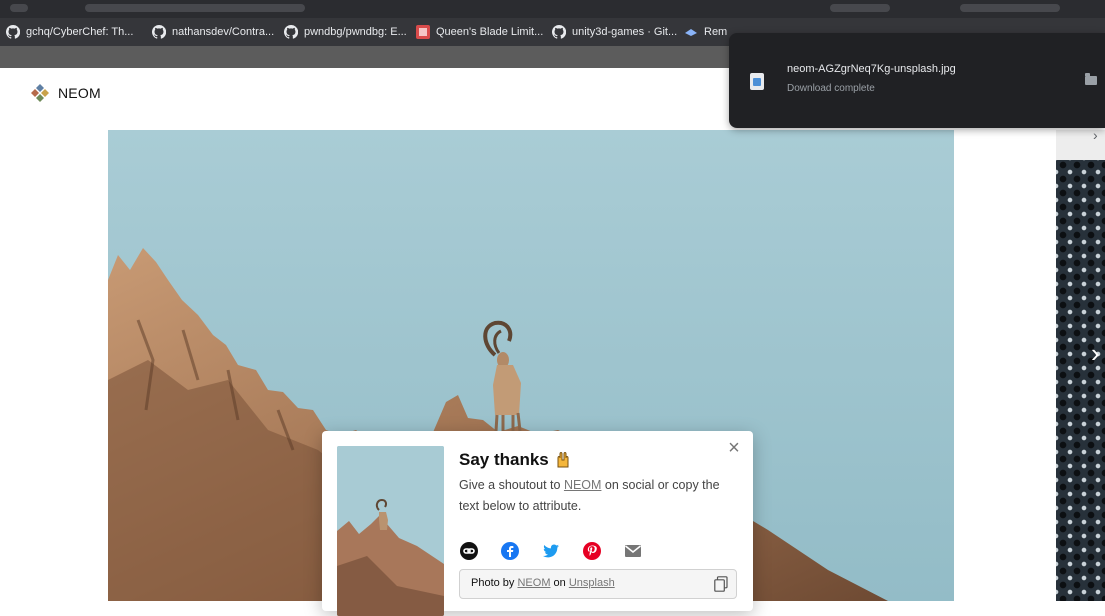  Describe the element at coordinates (533, 583) in the screenshot. I see `attribution-author-link: NEOM` at that location.